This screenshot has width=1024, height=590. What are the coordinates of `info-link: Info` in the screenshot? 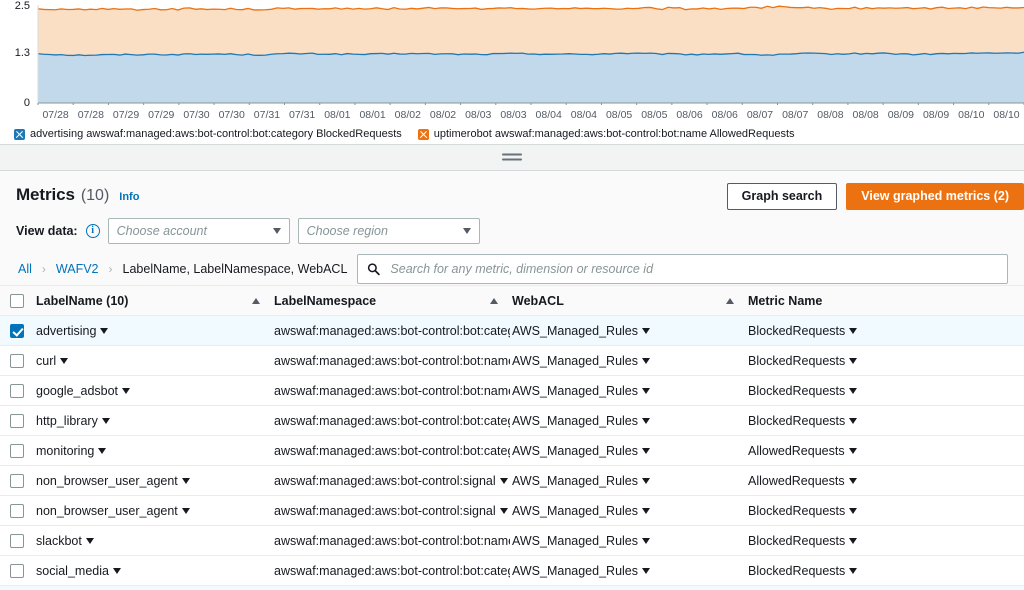 It's located at (129, 197).